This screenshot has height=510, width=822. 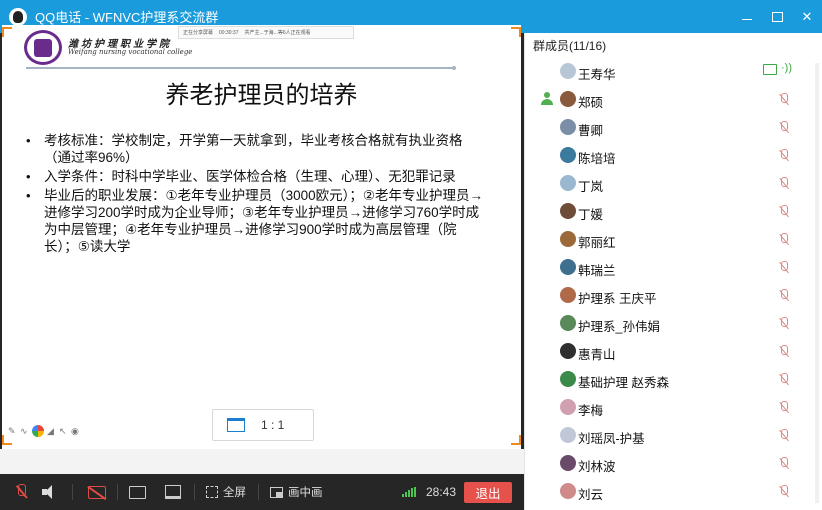 I want to click on member-row: 基础护理 赵秀森, so click(x=670, y=379).